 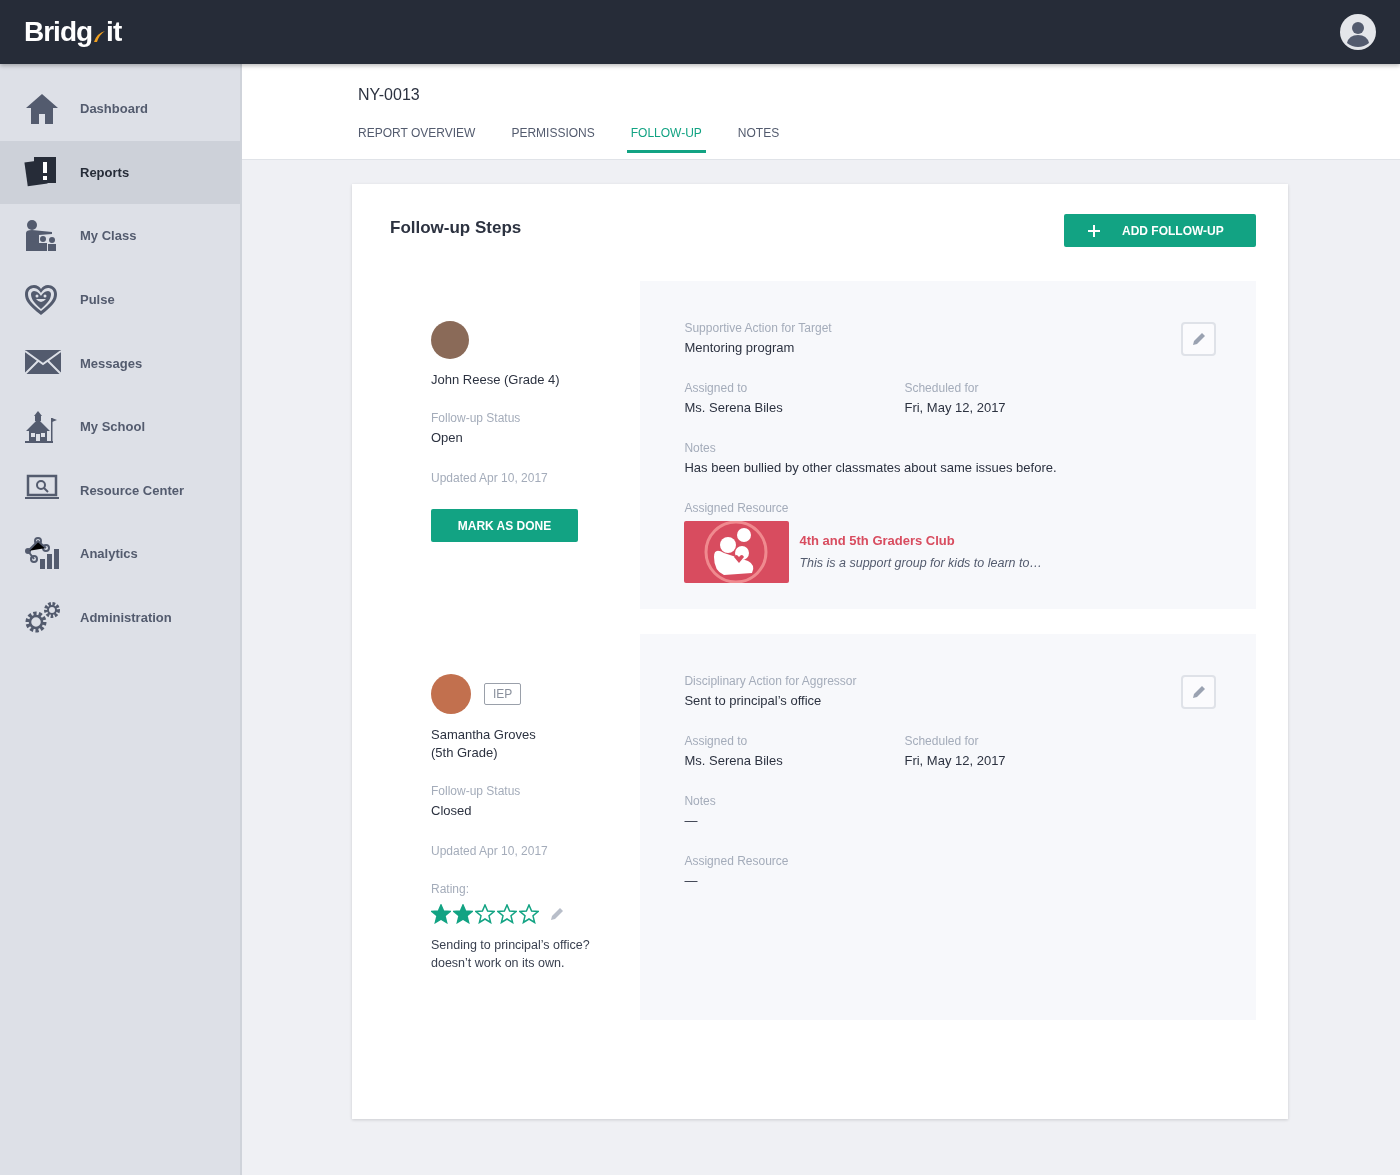 What do you see at coordinates (496, 380) in the screenshot?
I see `student-name: John Reese (Grade 4)` at bounding box center [496, 380].